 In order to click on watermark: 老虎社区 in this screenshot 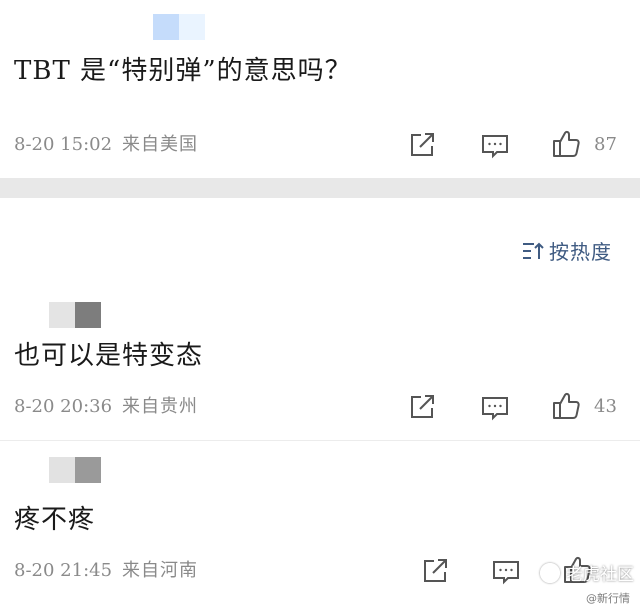, I will do `click(587, 572)`.